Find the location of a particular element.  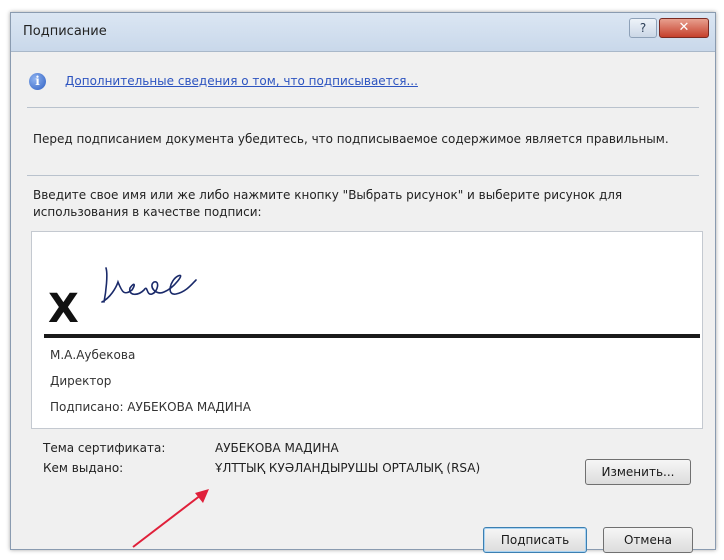

cancel-button: Отмена is located at coordinates (648, 540).